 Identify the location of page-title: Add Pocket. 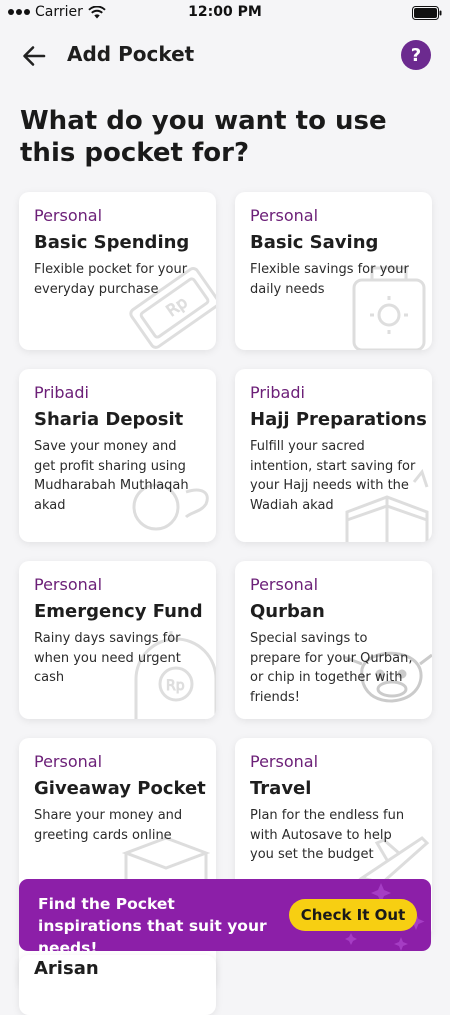
(131, 54).